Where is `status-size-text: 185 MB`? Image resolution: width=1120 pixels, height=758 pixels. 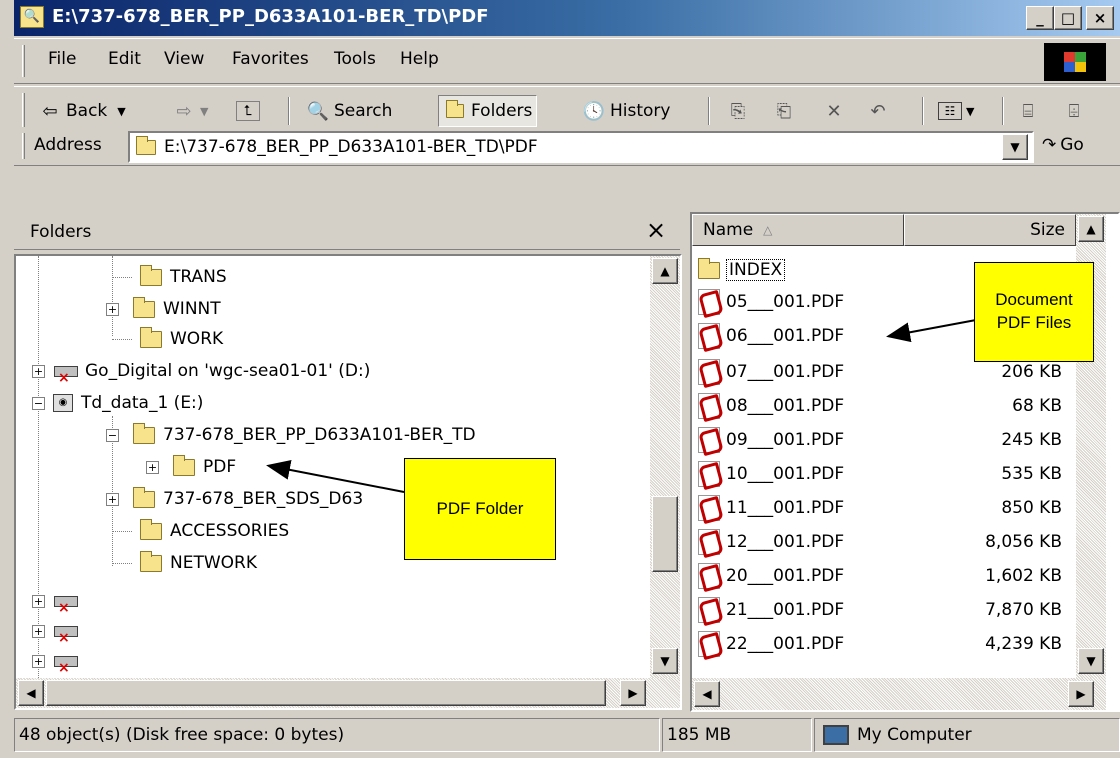
status-size-text: 185 MB is located at coordinates (699, 735).